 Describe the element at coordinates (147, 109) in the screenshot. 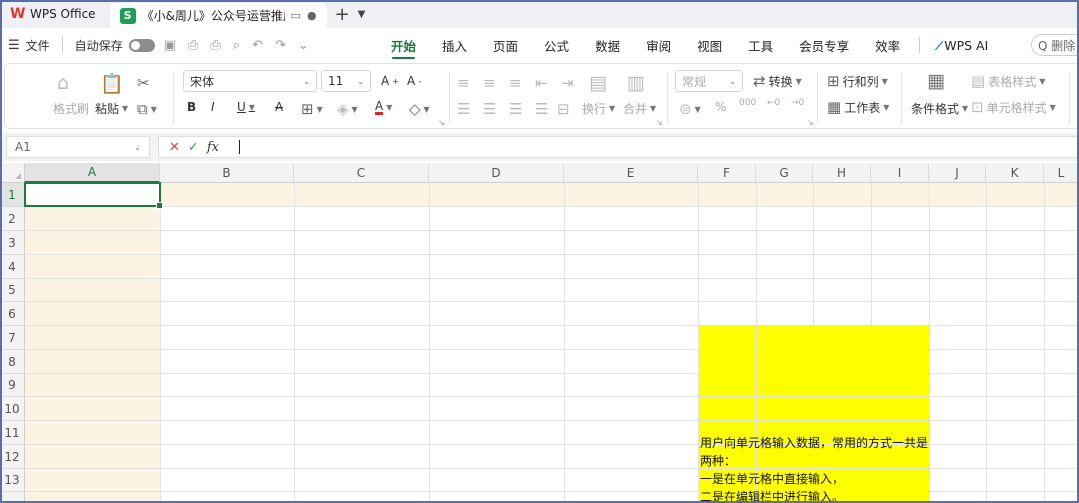

I see `copy-button: ⧉ ▼` at that location.